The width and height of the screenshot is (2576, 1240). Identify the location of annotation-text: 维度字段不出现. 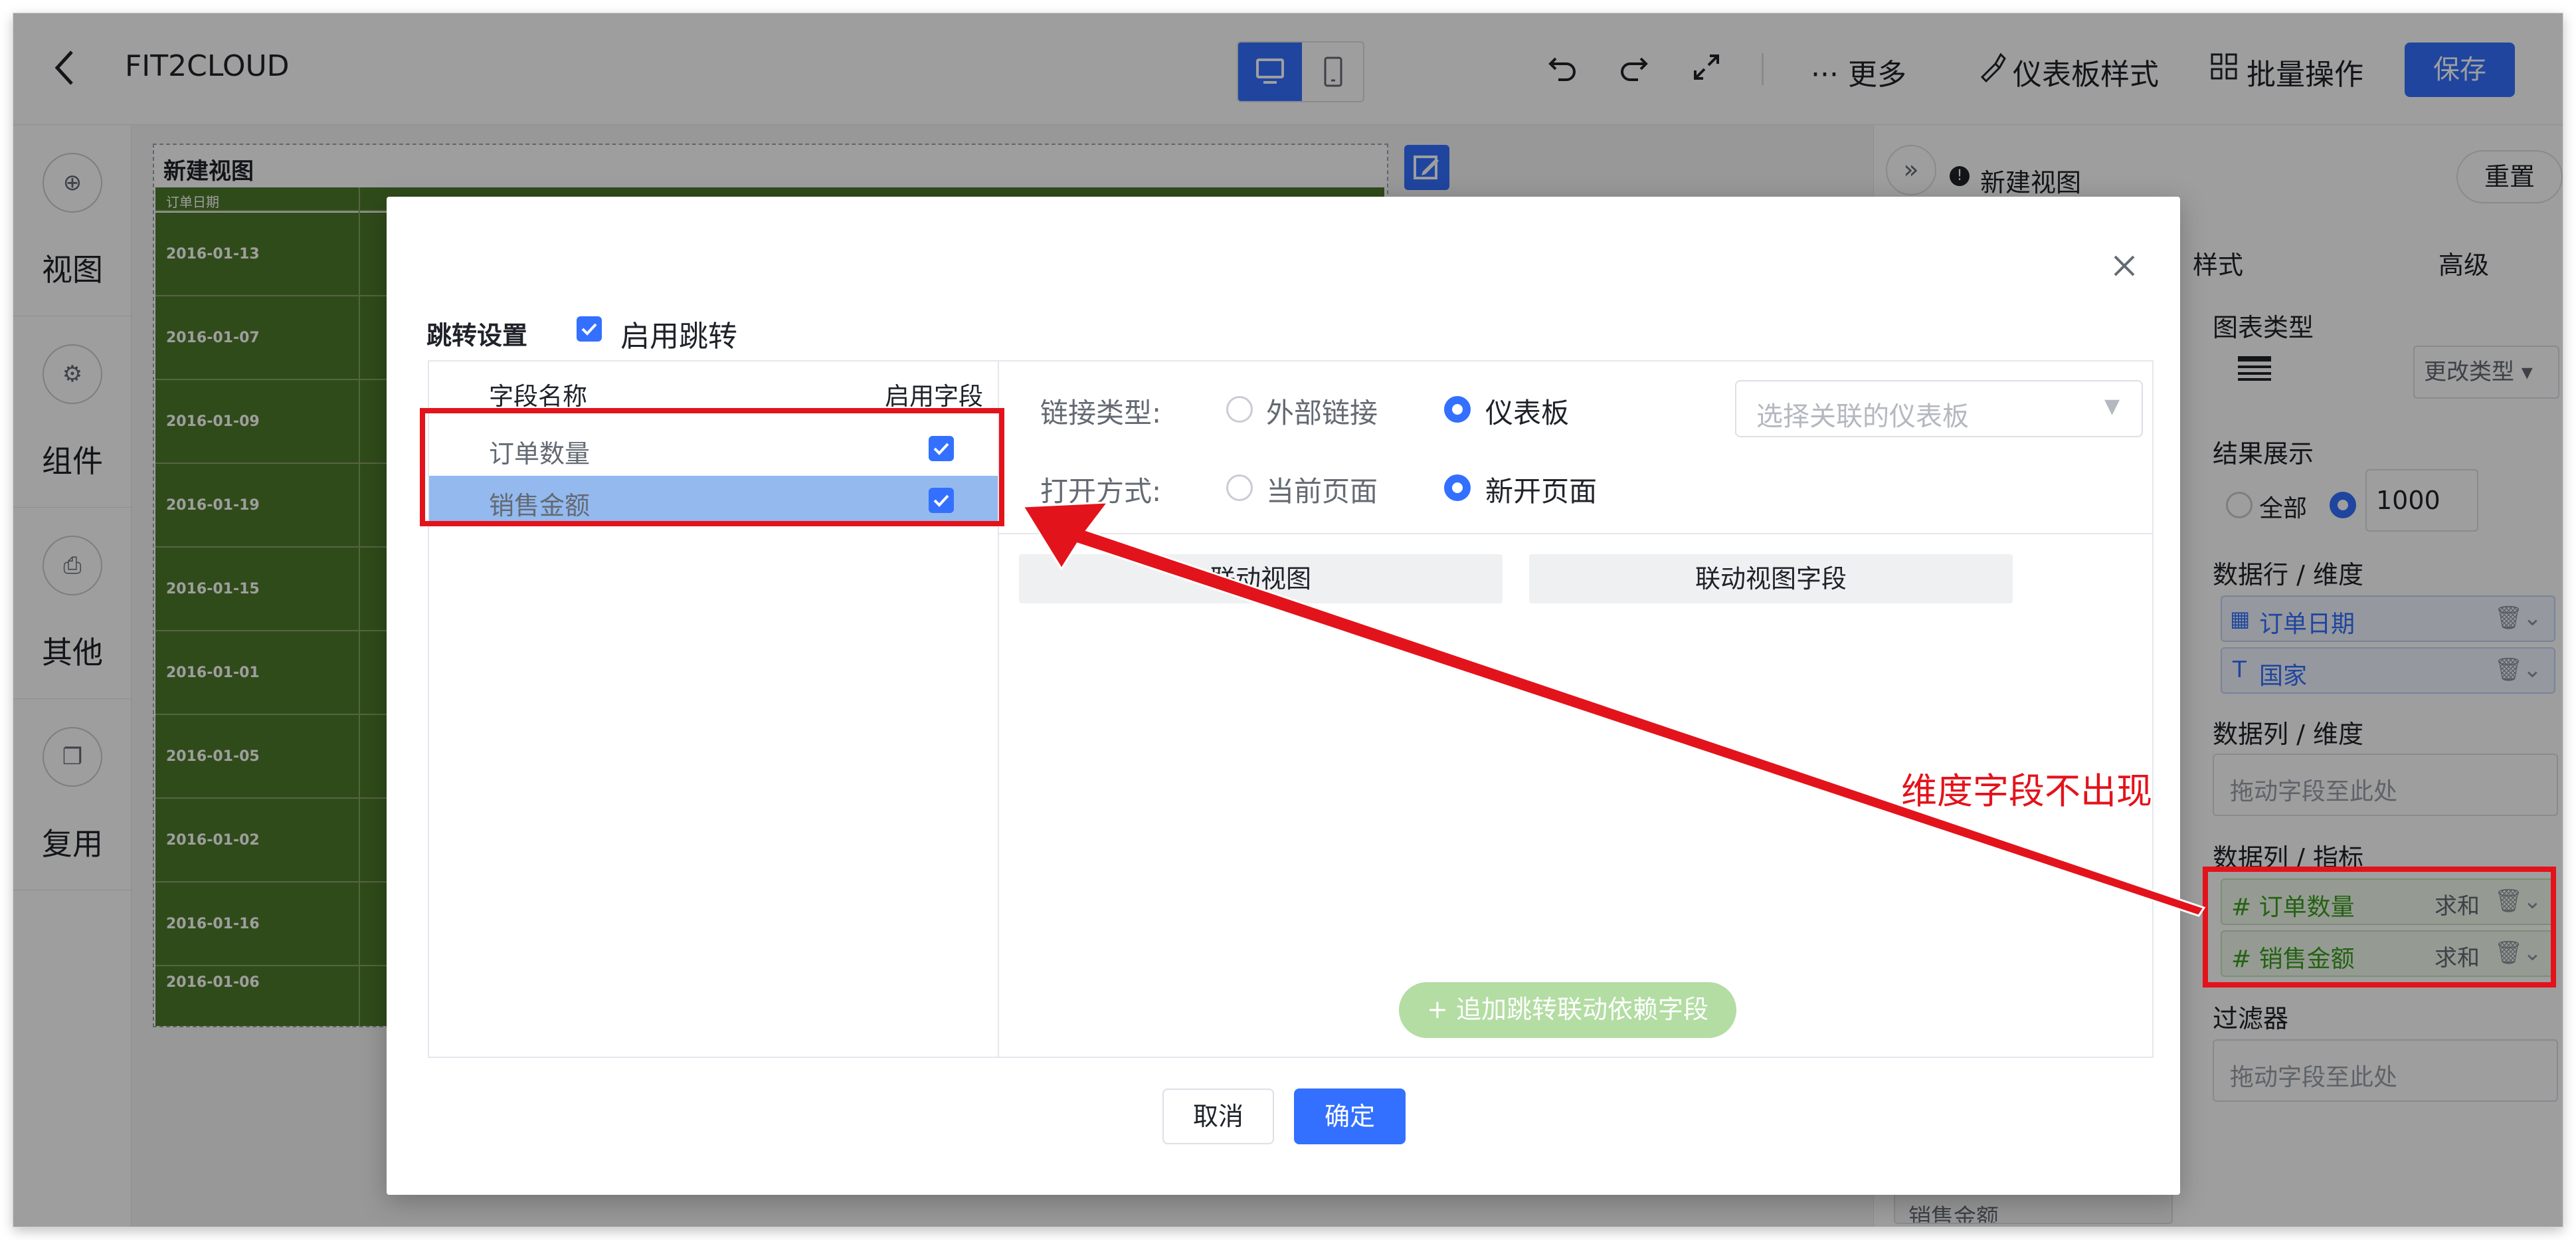
(2026, 791).